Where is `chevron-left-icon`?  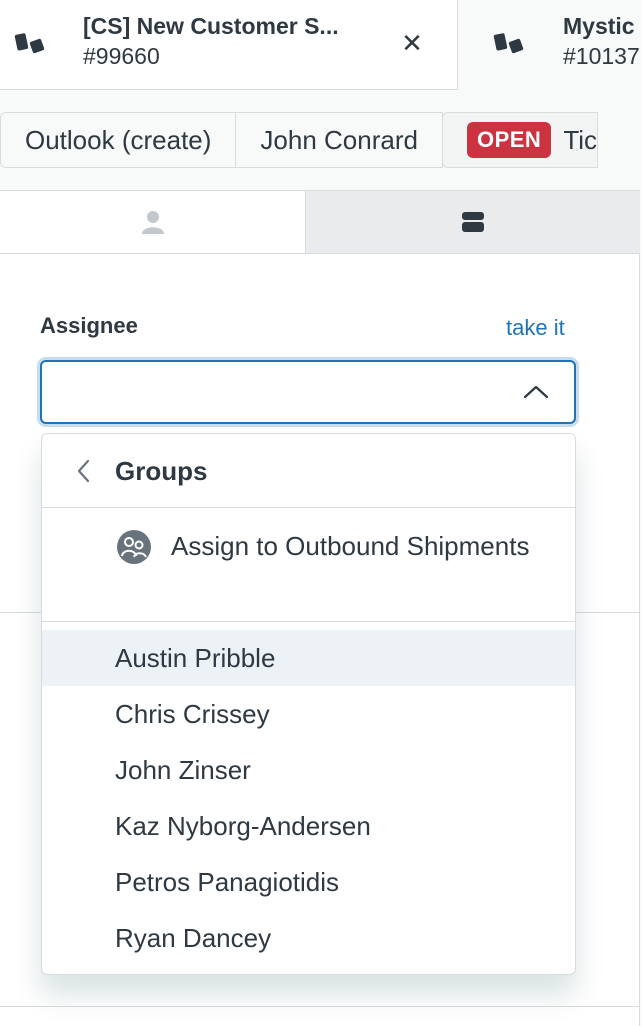
chevron-left-icon is located at coordinates (83, 471).